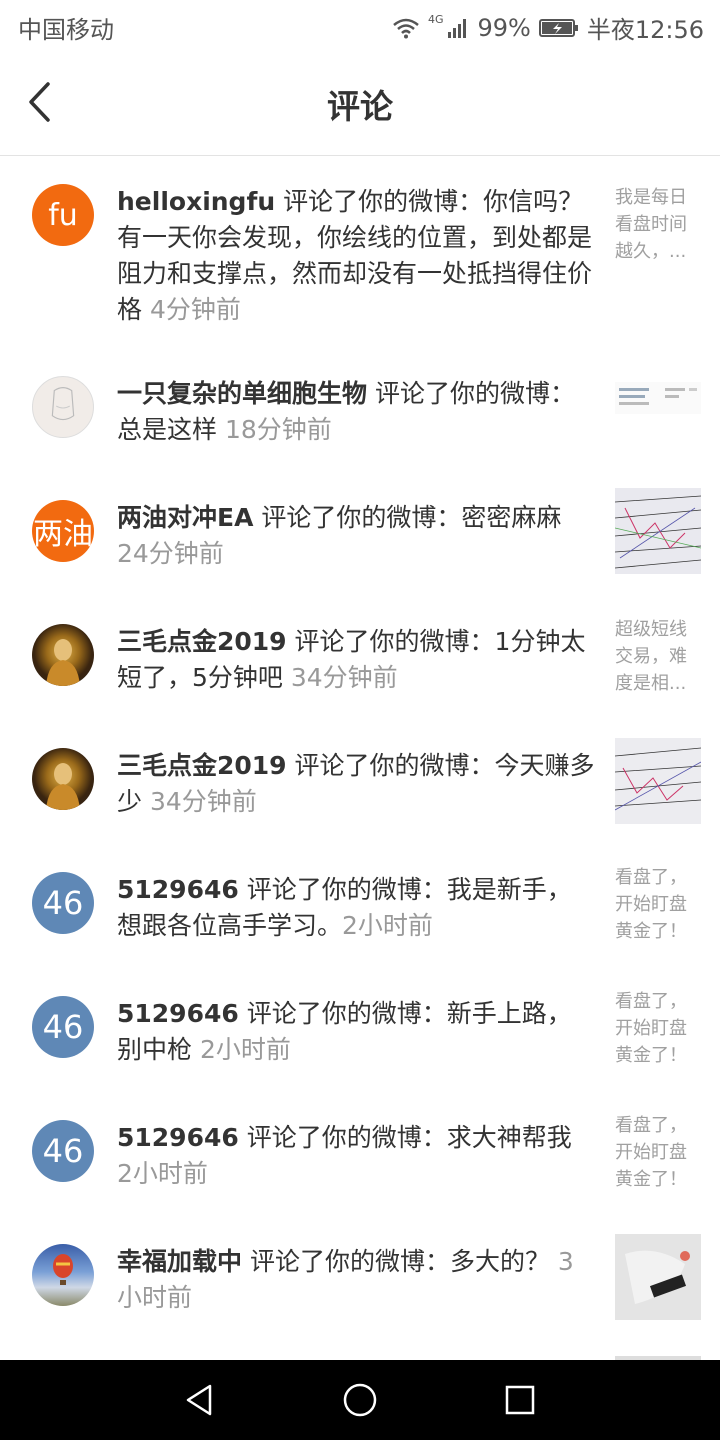  Describe the element at coordinates (360, 25) in the screenshot. I see `status-bar: 中国移动 4G 99% 半夜12:56` at that location.